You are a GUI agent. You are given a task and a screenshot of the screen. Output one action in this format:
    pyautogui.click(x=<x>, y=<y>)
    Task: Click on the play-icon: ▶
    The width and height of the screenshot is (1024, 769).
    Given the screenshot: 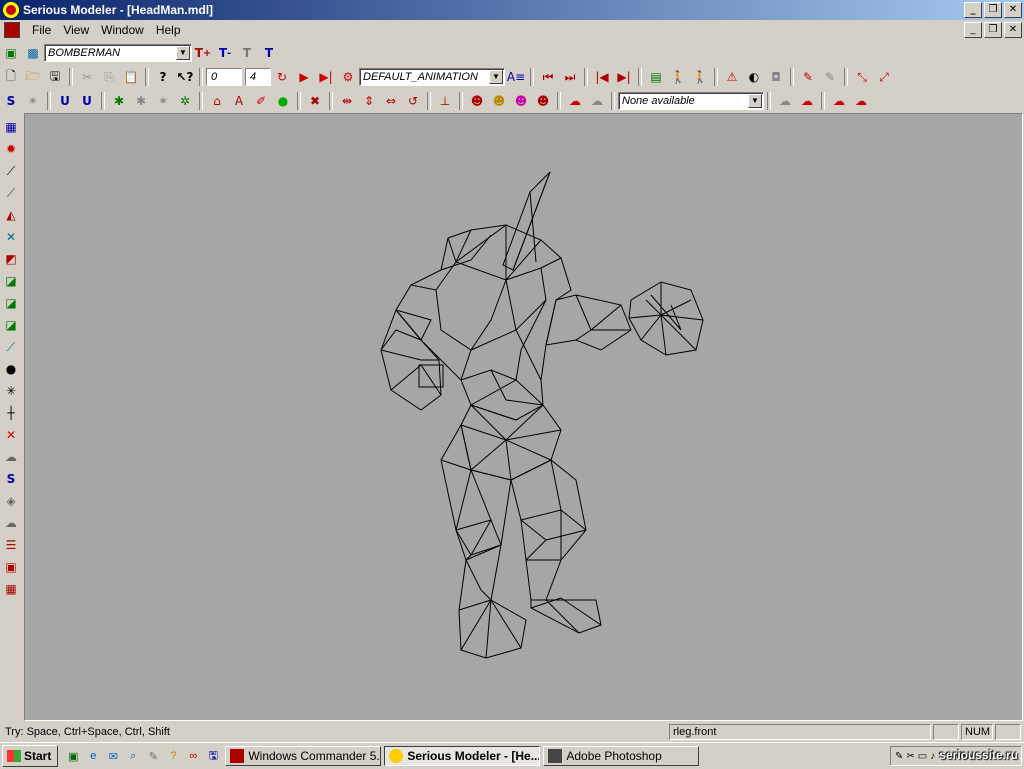 What is the action you would take?
    pyautogui.click(x=304, y=77)
    